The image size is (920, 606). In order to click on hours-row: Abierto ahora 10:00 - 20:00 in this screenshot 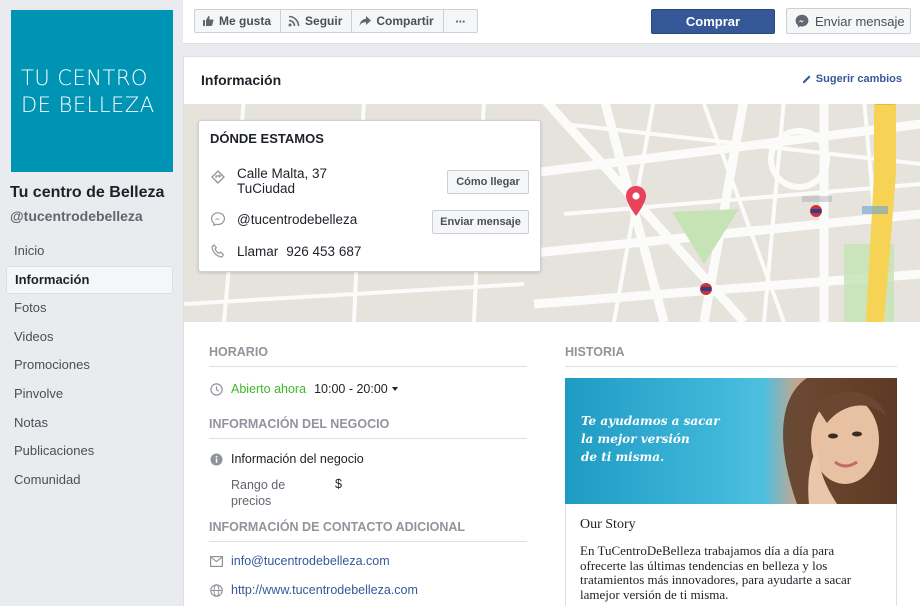, I will do `click(303, 389)`.